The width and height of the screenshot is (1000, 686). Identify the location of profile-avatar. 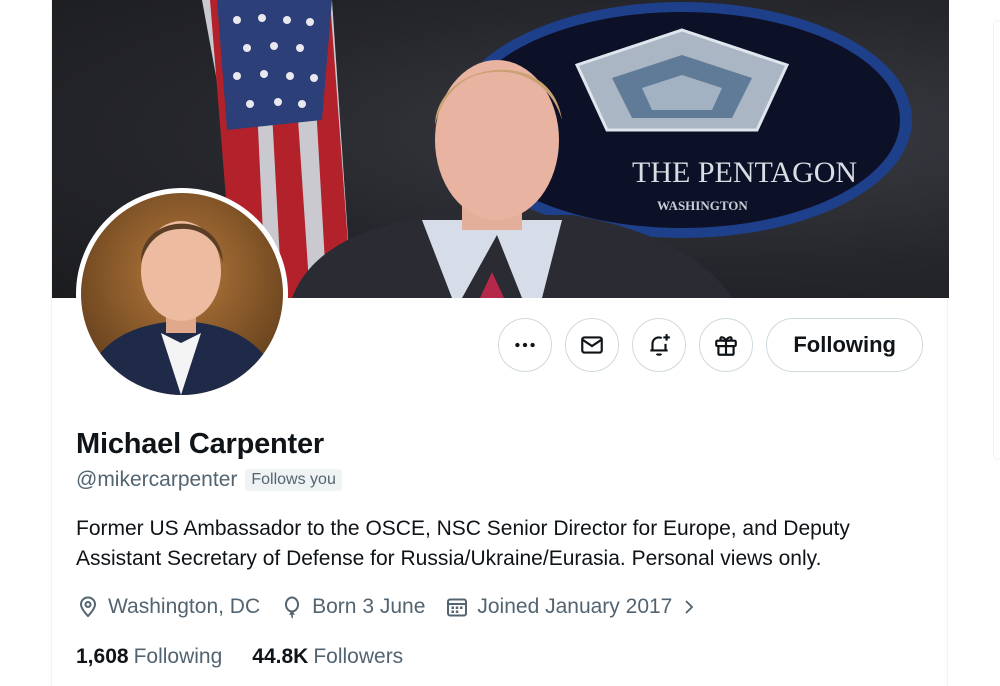
(182, 294).